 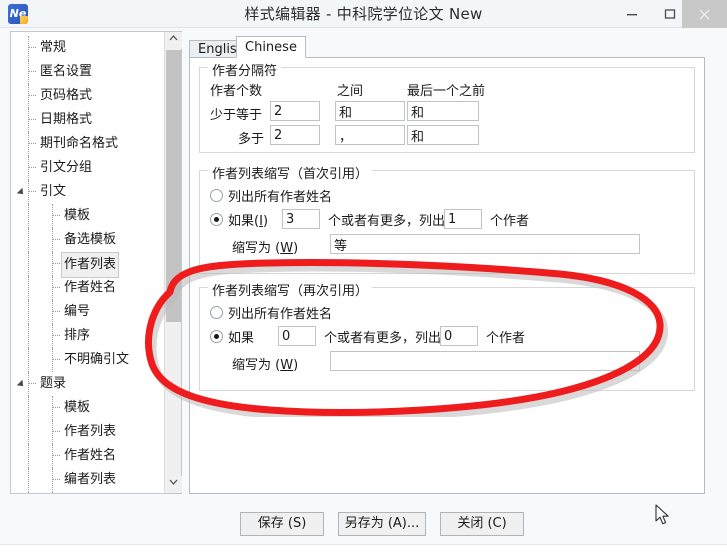 What do you see at coordinates (87, 288) in the screenshot?
I see `tree-item-10: 作者姓名` at bounding box center [87, 288].